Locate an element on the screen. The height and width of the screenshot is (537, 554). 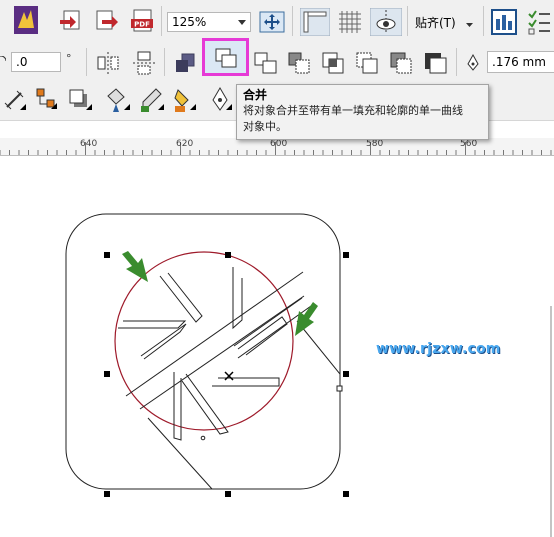
degree-symbol: ° is located at coordinates (69, 58).